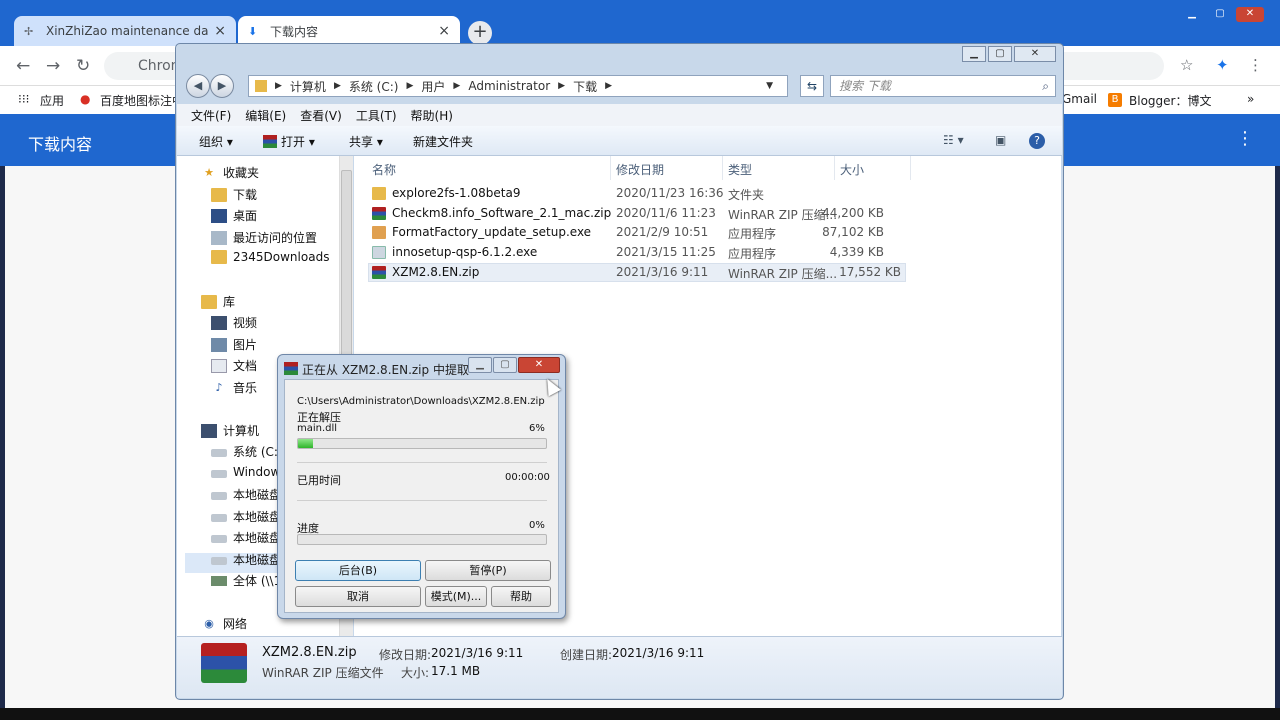 The height and width of the screenshot is (720, 1280). Describe the element at coordinates (658, 653) in the screenshot. I see `created-value: 2021/3/16 9:11` at that location.